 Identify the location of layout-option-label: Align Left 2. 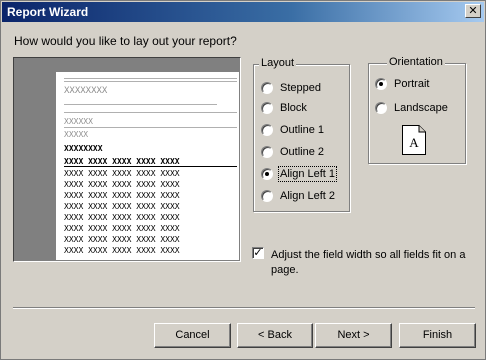
(308, 196).